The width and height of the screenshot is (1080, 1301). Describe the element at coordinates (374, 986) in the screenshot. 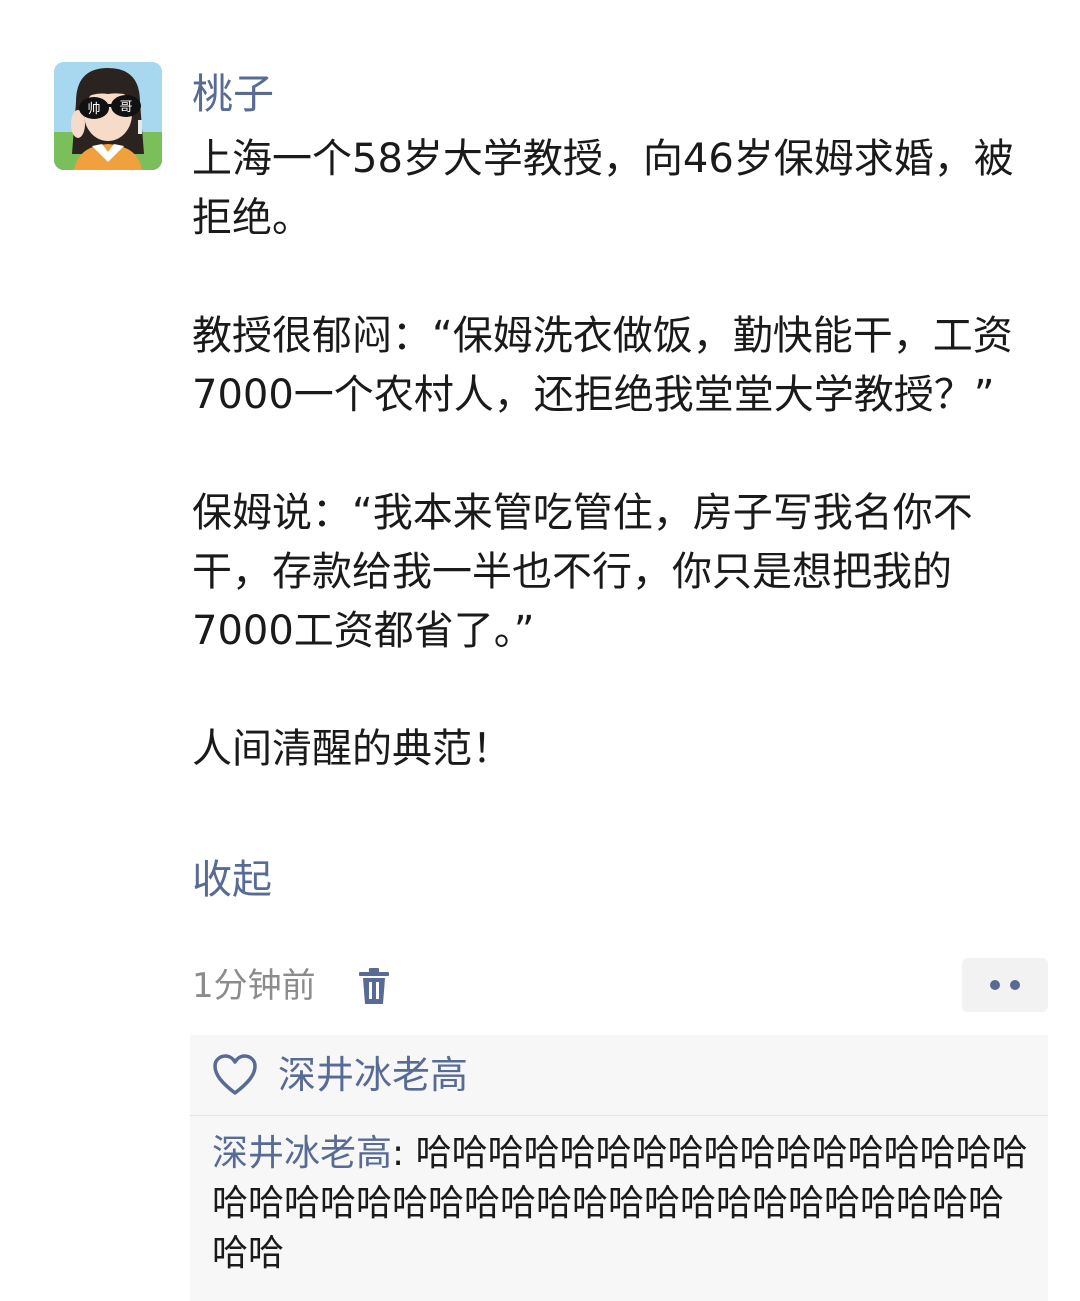

I see `trash-icon` at that location.